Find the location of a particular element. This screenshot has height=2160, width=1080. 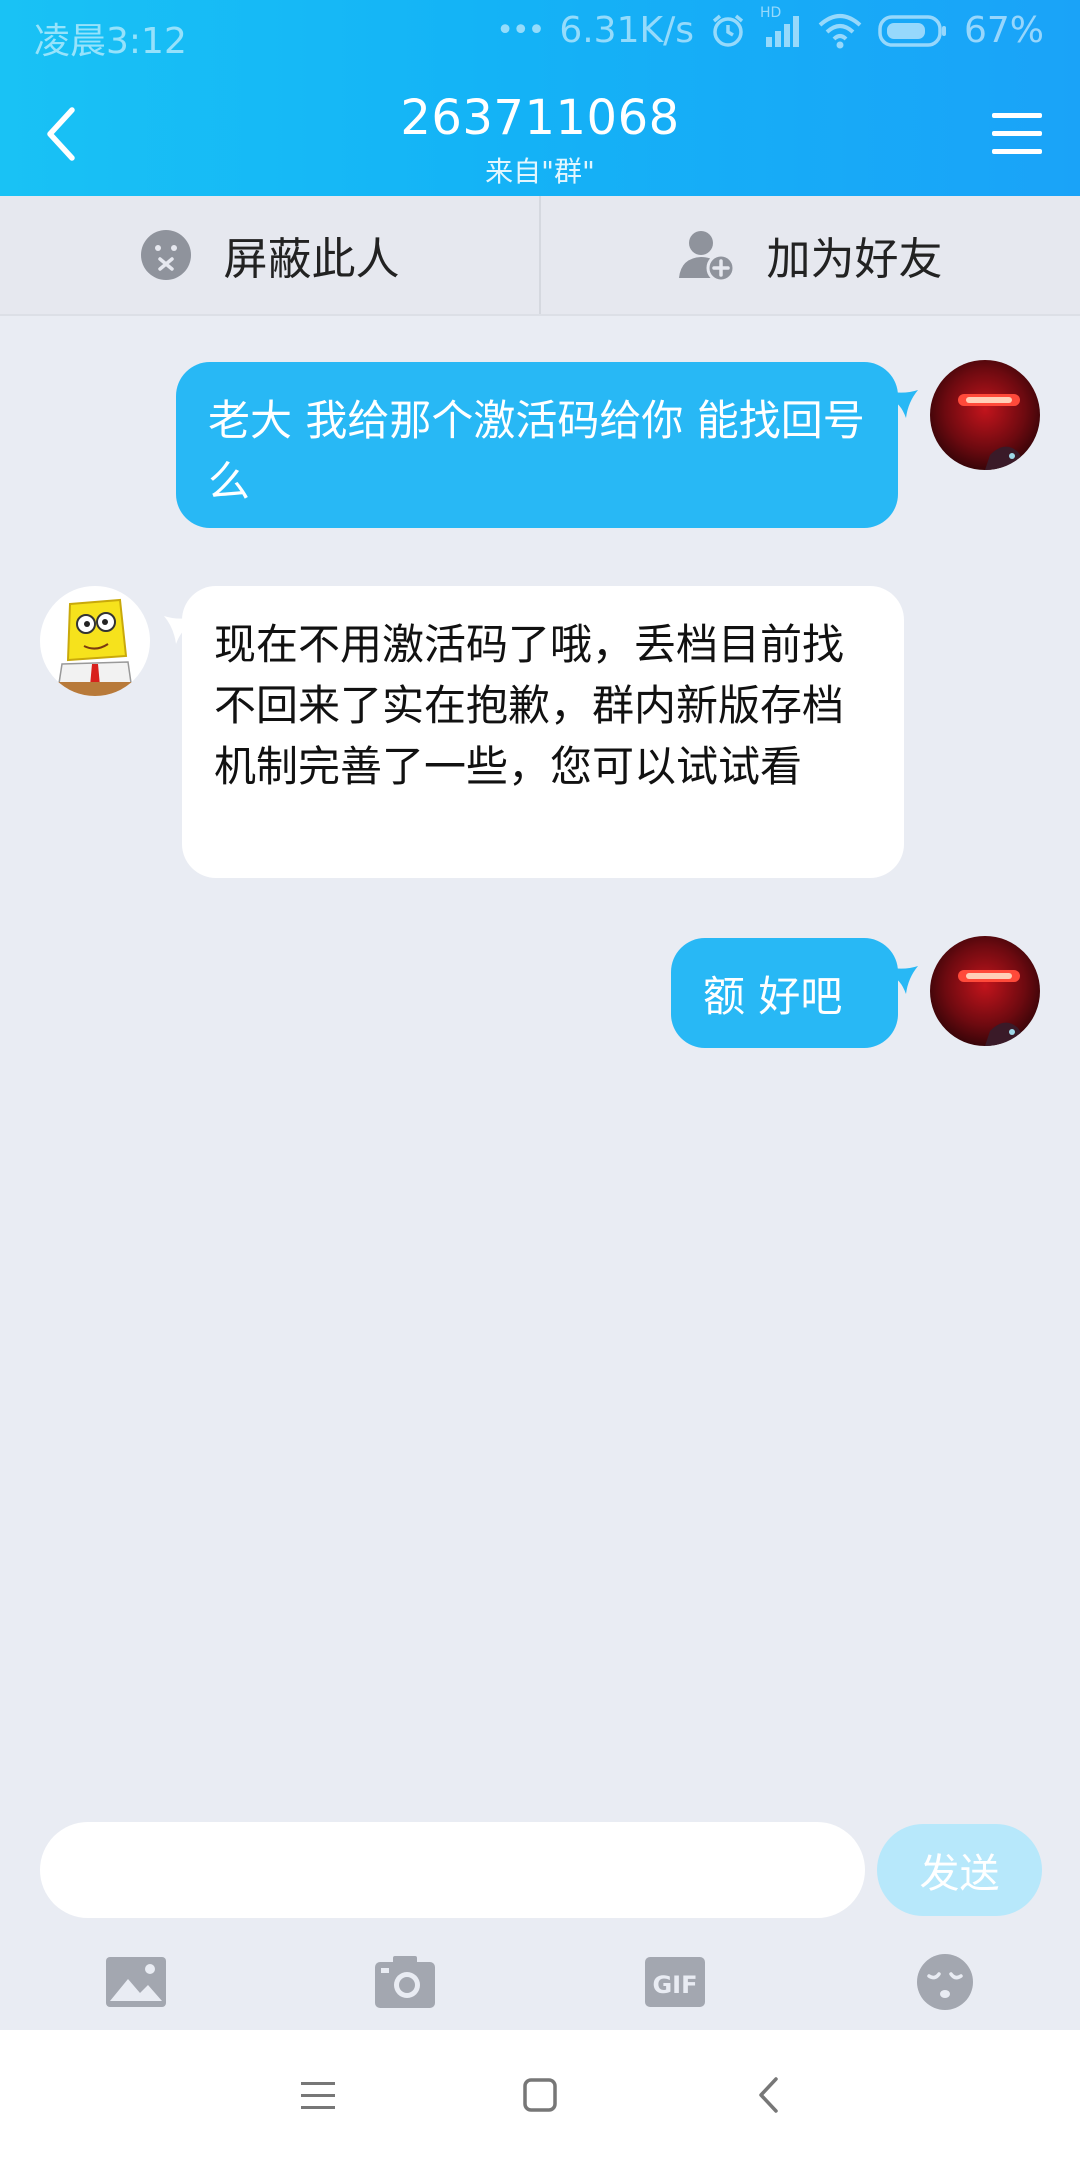

nav-menu-button is located at coordinates (318, 2095).